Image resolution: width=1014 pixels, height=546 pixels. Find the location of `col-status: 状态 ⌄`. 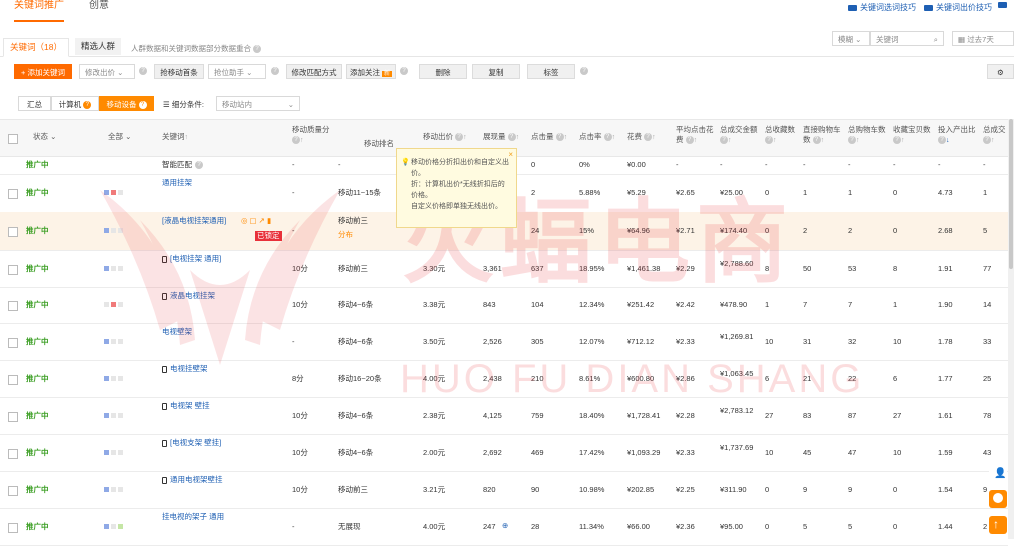

col-status: 状态 ⌄ is located at coordinates (44, 137).